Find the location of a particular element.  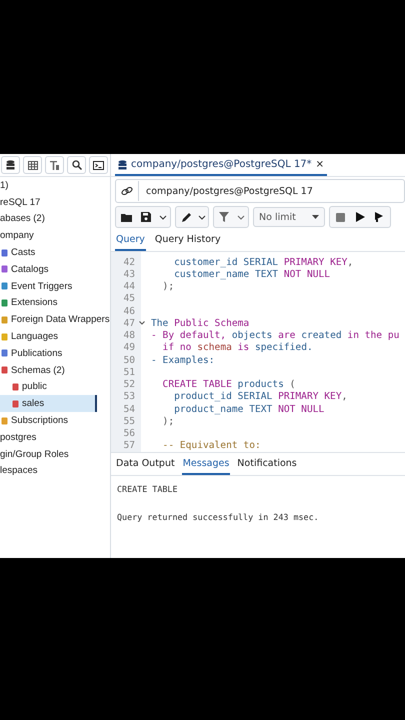

line-number: 47 is located at coordinates (129, 323).